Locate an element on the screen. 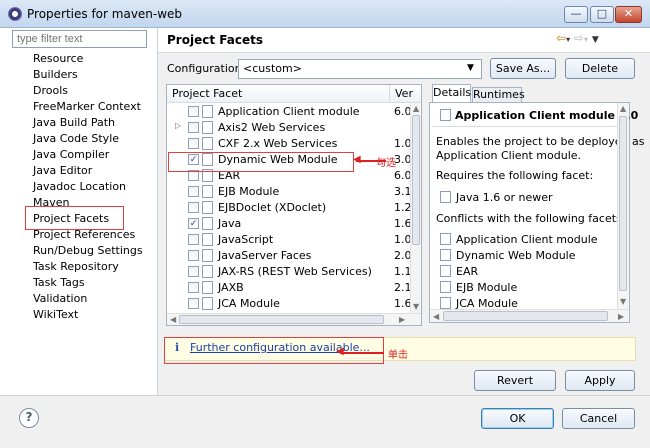 The image size is (650, 448). ok-button: OK is located at coordinates (517, 418).